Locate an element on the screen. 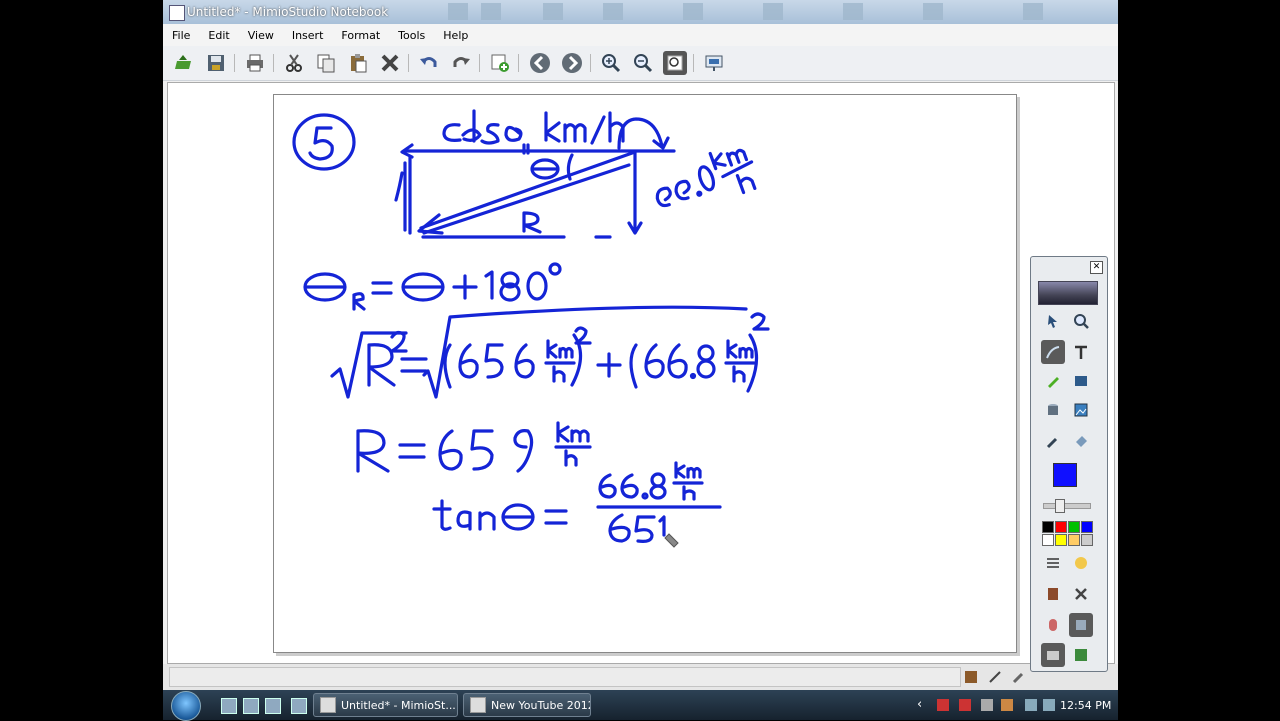 The height and width of the screenshot is (721, 1280). menu-tools: Tools is located at coordinates (411, 35).